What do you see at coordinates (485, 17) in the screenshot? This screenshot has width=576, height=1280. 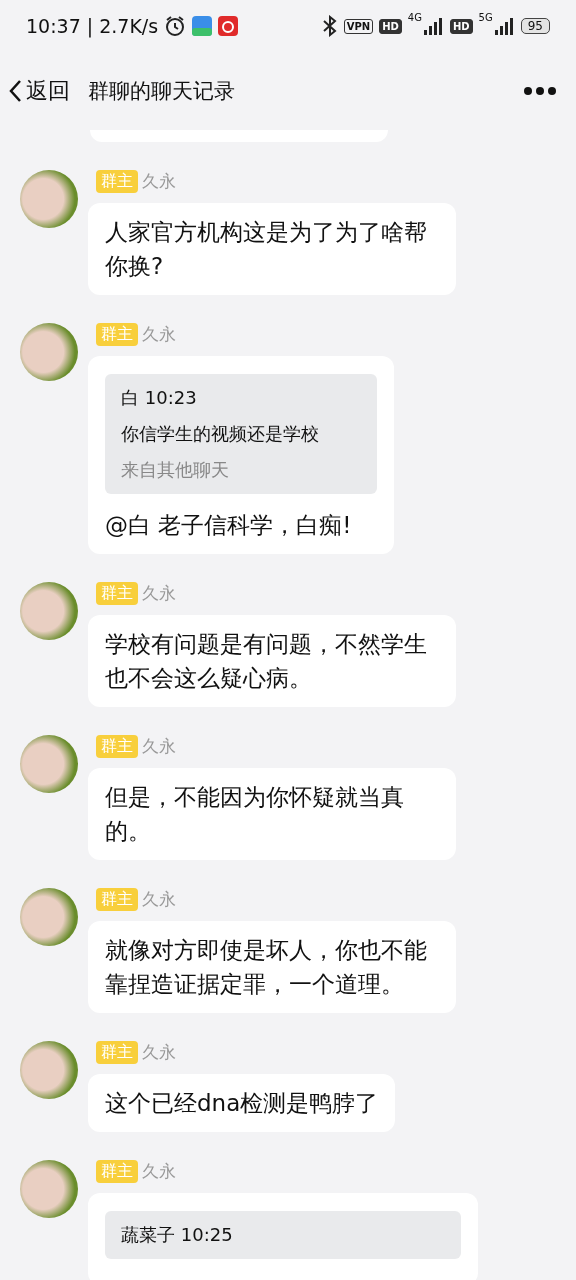 I see `network-type: 5G` at bounding box center [485, 17].